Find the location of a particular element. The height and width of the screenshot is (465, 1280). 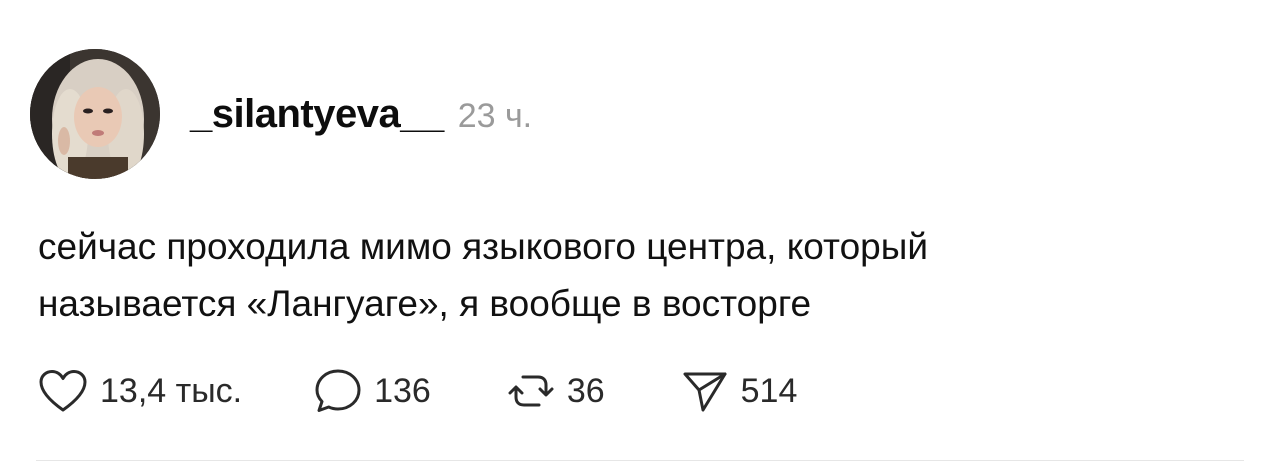

comment-icon is located at coordinates (338, 391).